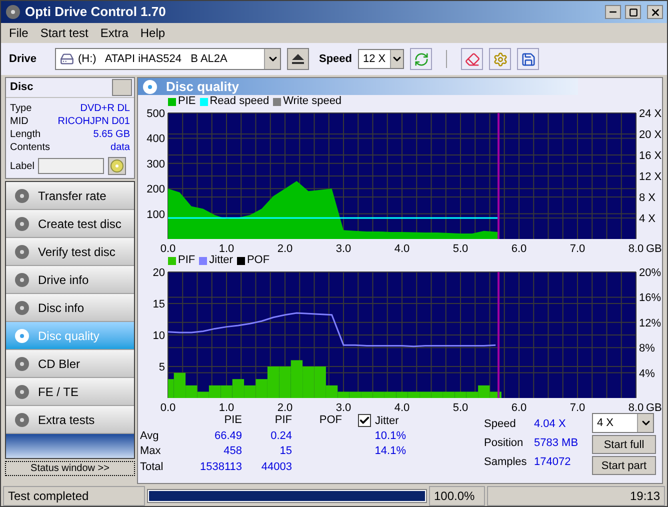 The height and width of the screenshot is (507, 668). I want to click on jitter-label: Jitter, so click(387, 421).